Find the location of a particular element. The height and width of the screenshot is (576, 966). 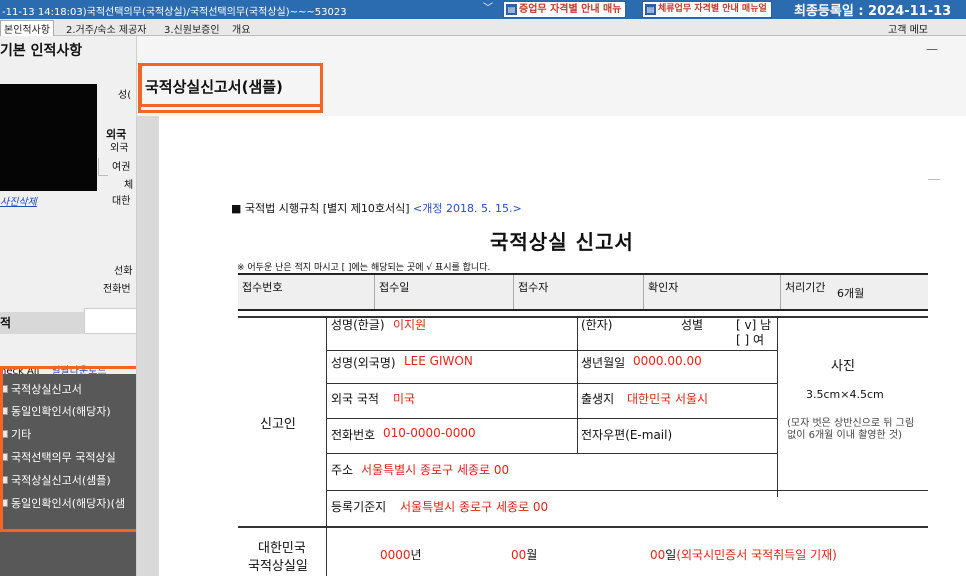

address-label: 주소 is located at coordinates (342, 470).